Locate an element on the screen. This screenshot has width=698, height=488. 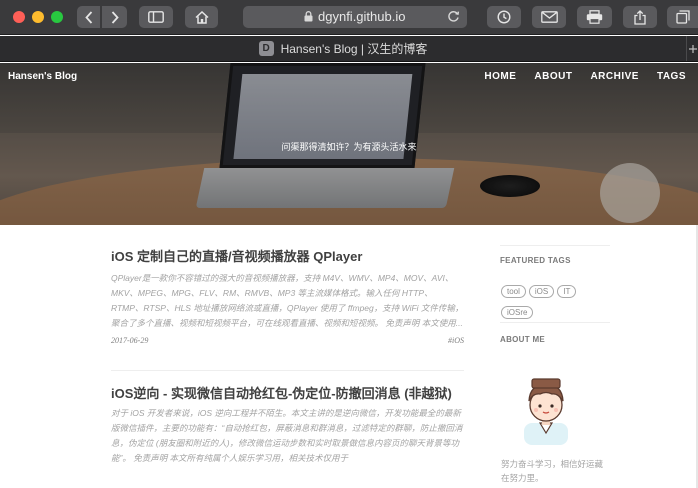
home-icon is located at coordinates (201, 17).